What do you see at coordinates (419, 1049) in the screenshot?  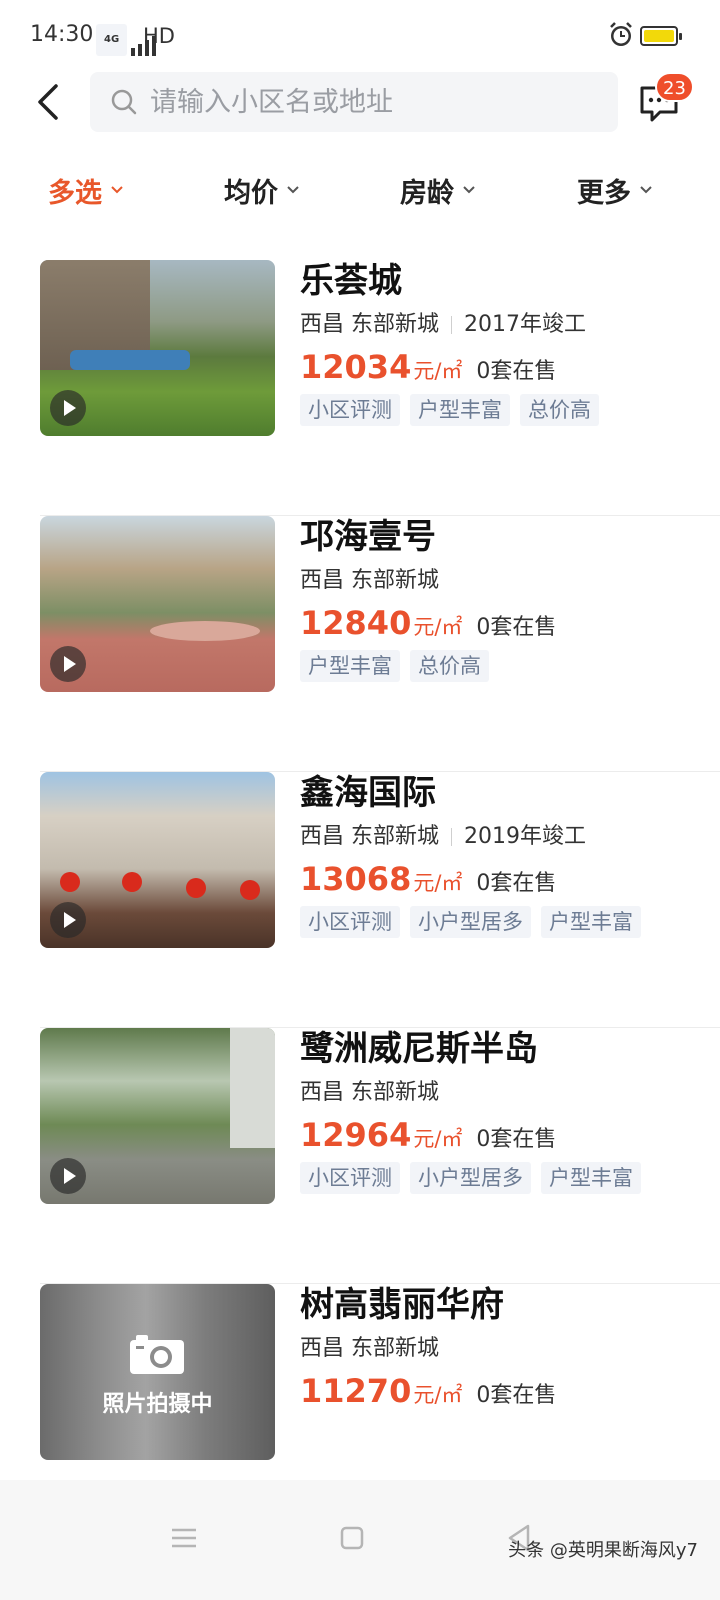 I see `community-name: 鹭洲威尼斯半岛` at bounding box center [419, 1049].